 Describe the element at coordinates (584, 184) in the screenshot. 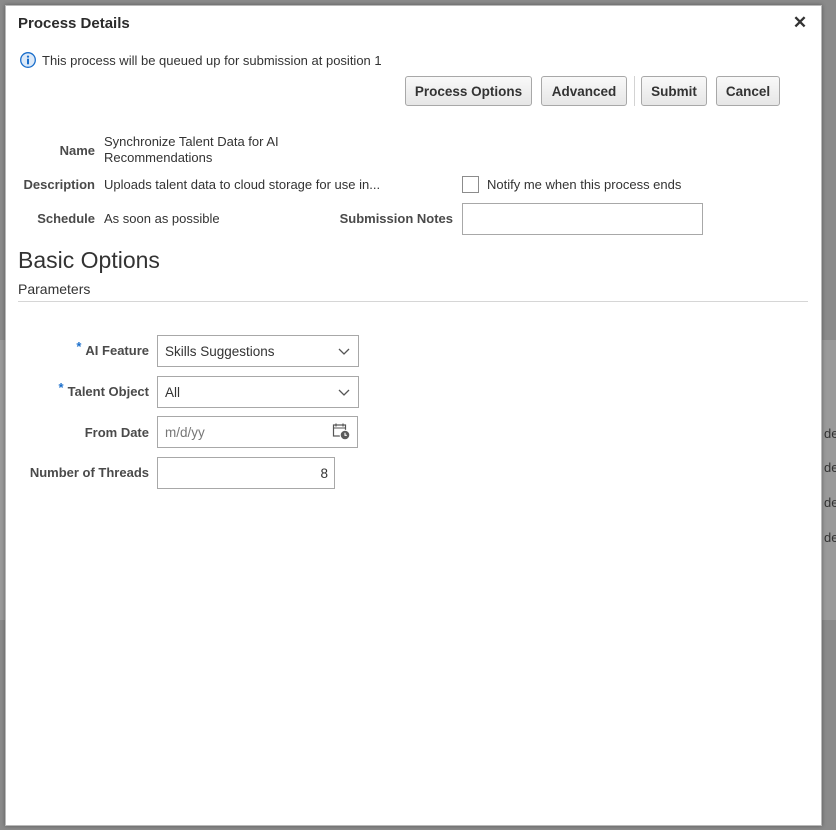

I see `notify-label: Notify me when this process ends` at that location.